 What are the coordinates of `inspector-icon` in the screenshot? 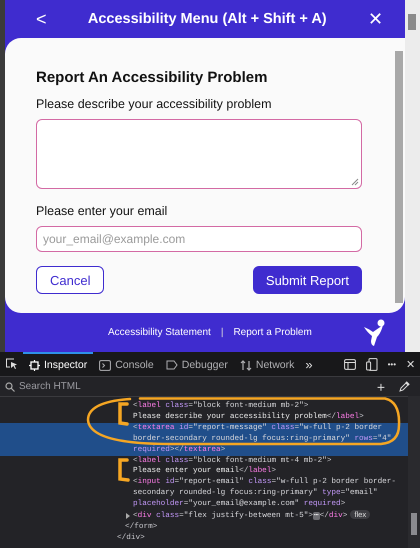 It's located at (34, 365).